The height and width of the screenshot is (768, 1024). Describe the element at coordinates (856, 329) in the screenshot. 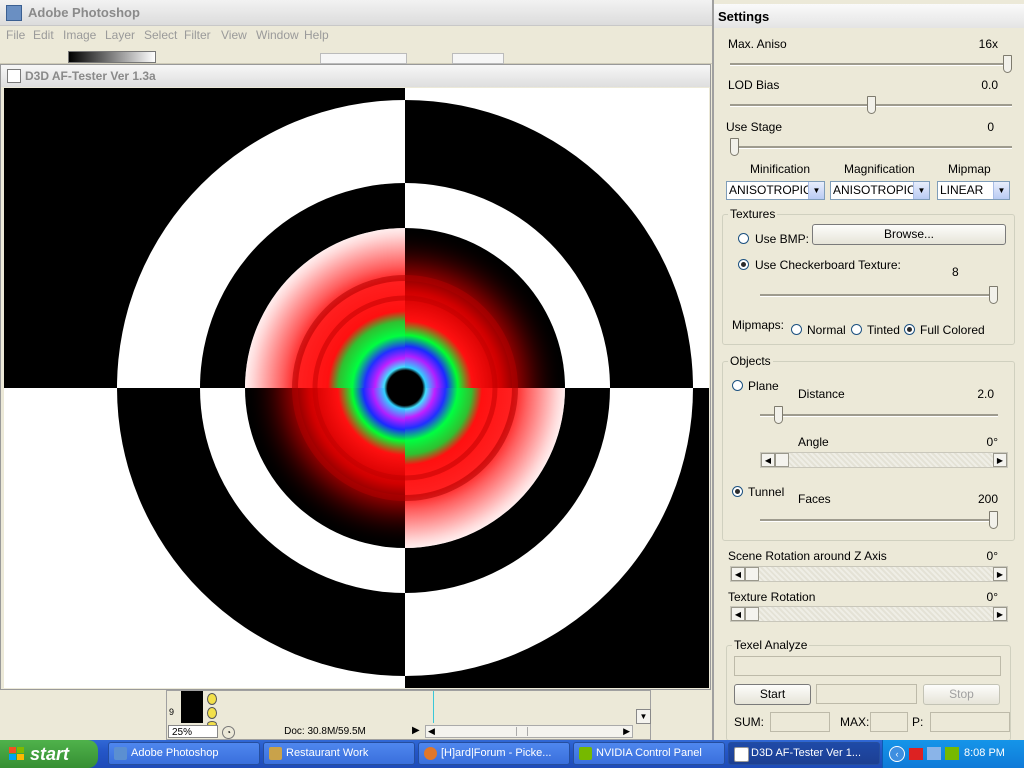

I see `mipmaps-tinted-radio` at that location.